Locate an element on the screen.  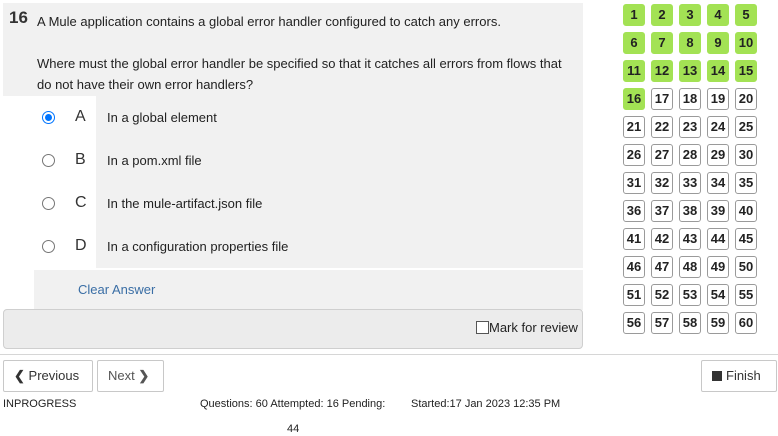
question-nav-48: 48 is located at coordinates (690, 267).